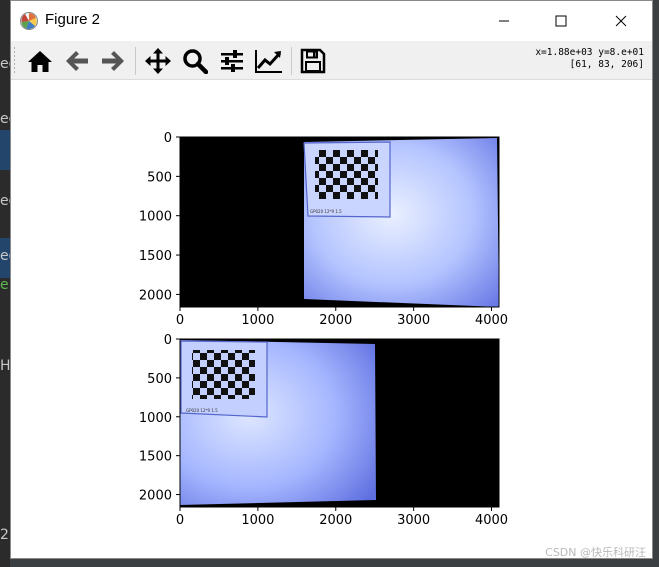 Image resolution: width=659 pixels, height=567 pixels. I want to click on zoom-button, so click(195, 61).